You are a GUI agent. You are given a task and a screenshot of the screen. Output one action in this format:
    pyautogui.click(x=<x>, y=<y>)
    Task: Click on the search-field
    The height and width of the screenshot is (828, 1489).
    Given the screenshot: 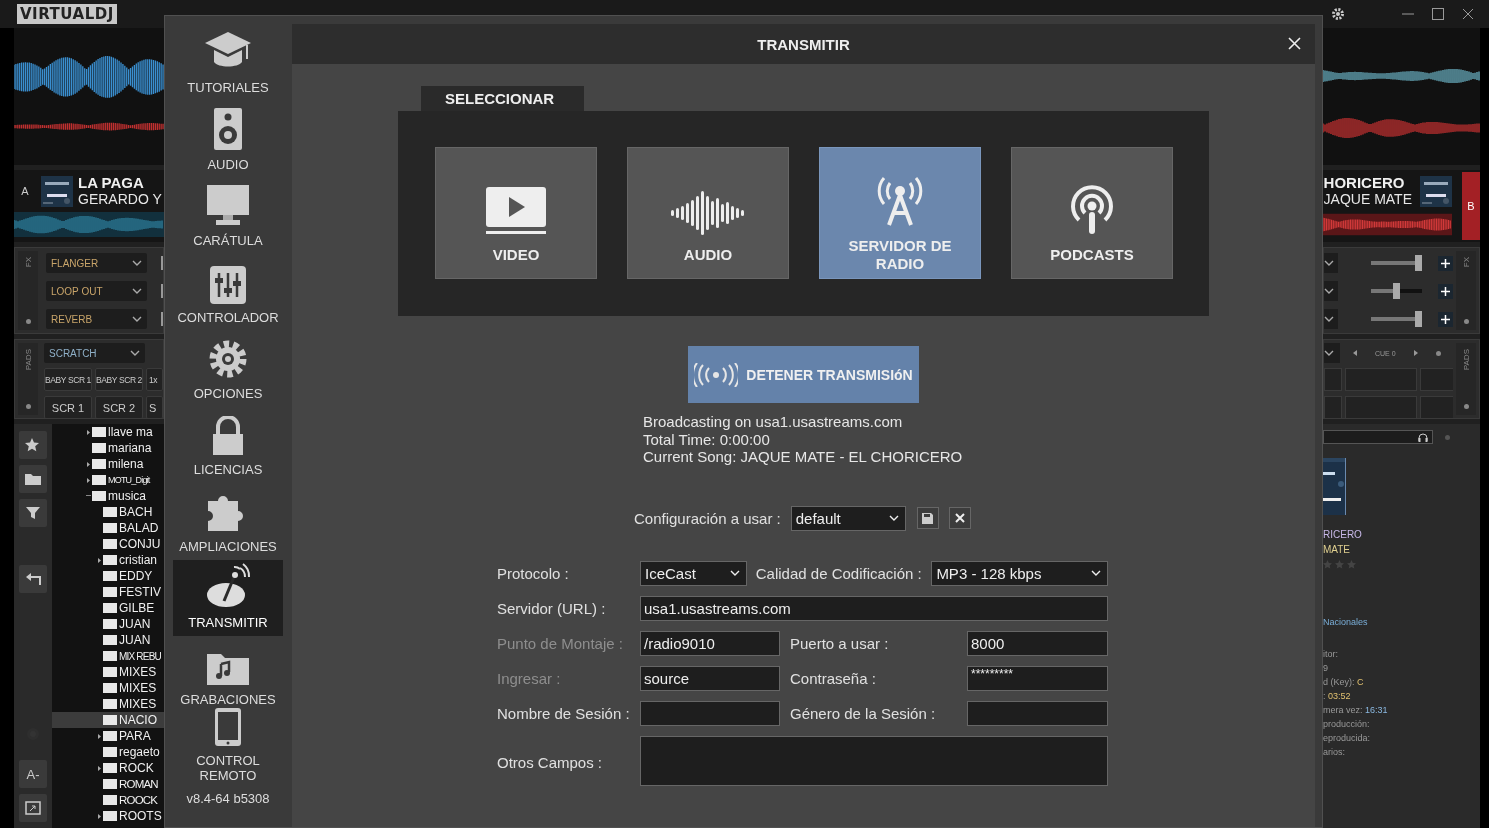 What is the action you would take?
    pyautogui.click(x=1378, y=437)
    